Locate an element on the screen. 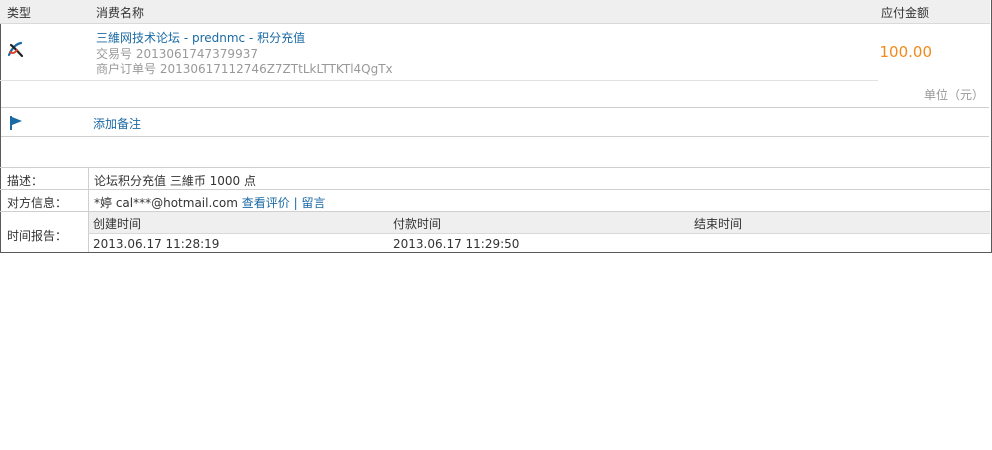 The image size is (992, 450). table-header: 类型 消费名称 应付金额 is located at coordinates (495, 12).